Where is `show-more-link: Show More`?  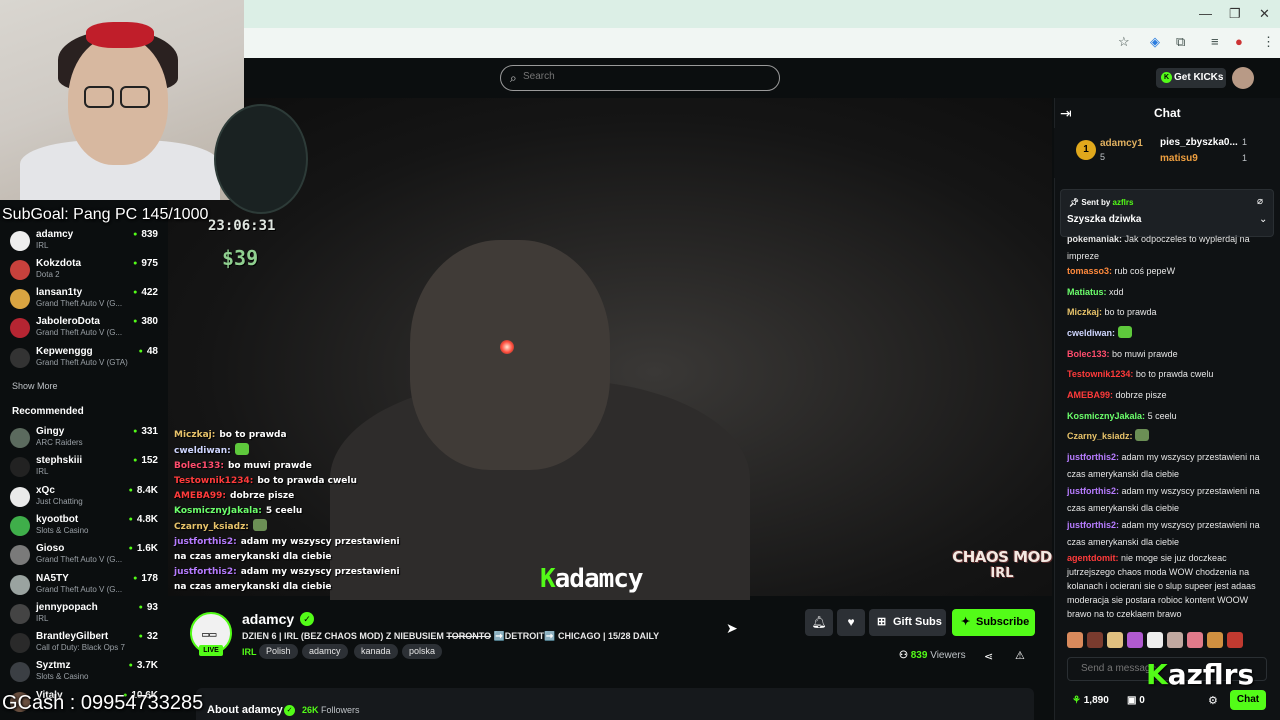 show-more-link: Show More is located at coordinates (35, 386).